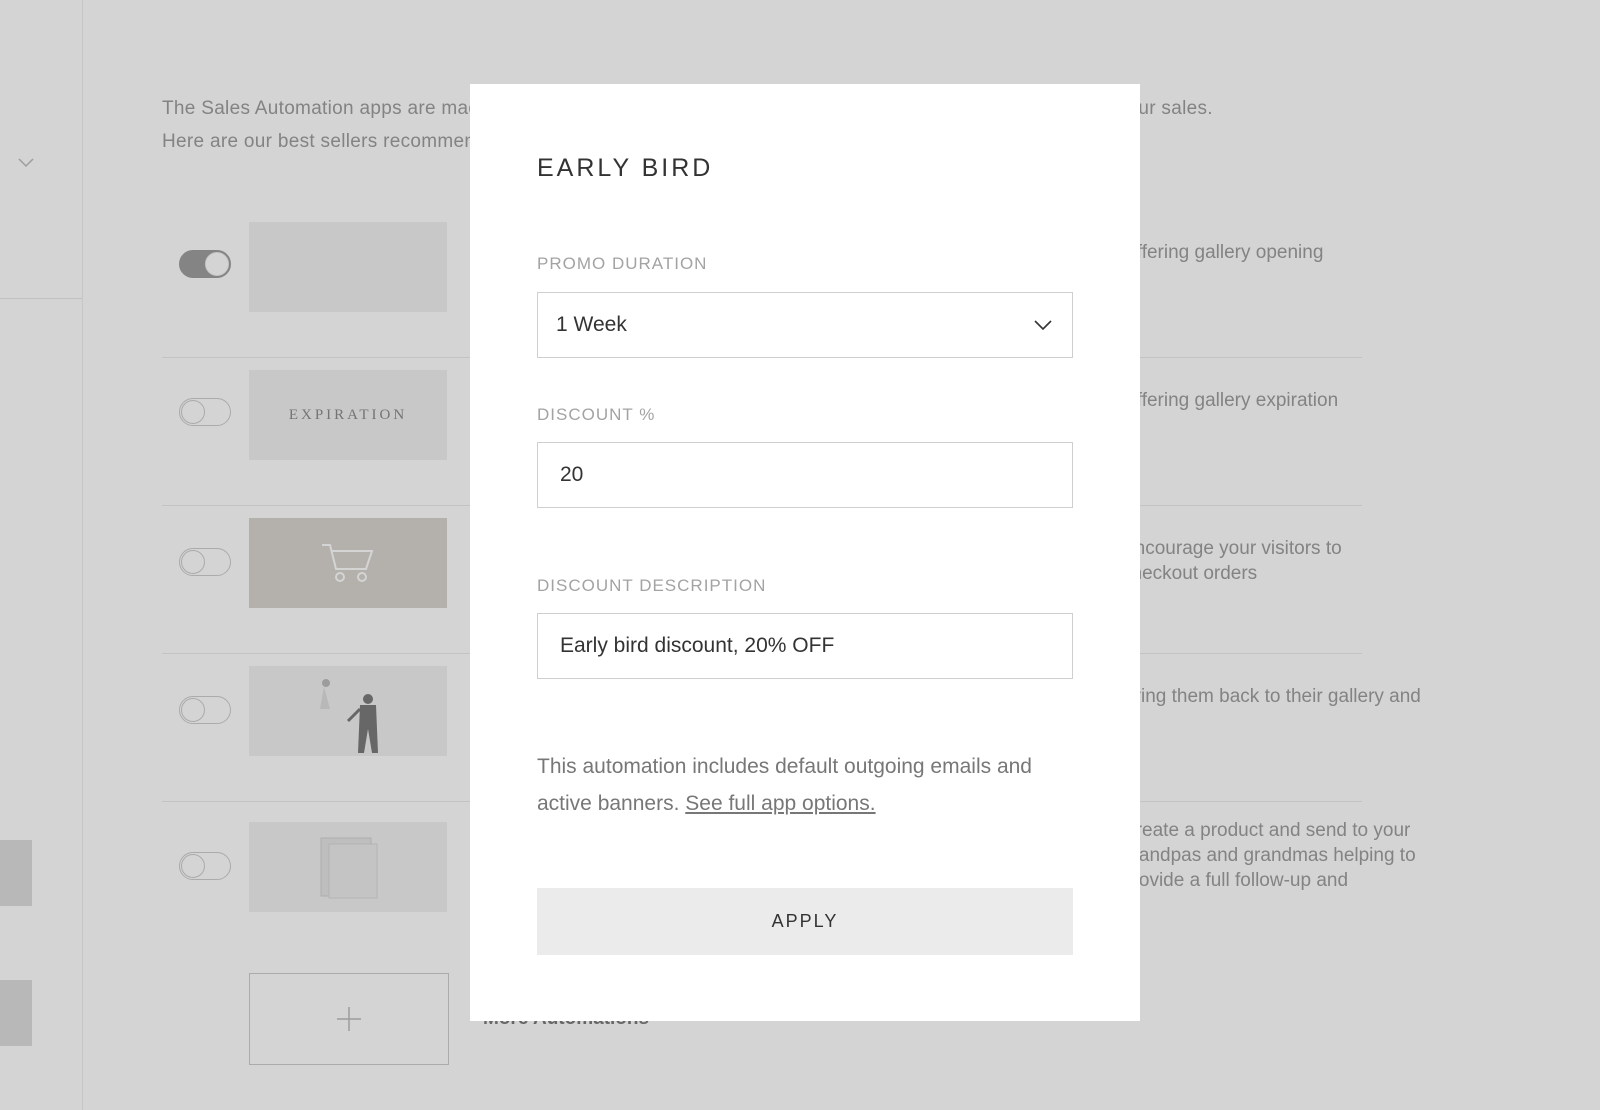 Image resolution: width=1600 pixels, height=1110 pixels. Describe the element at coordinates (805, 325) in the screenshot. I see `promo-duration-select: 1 Week` at that location.